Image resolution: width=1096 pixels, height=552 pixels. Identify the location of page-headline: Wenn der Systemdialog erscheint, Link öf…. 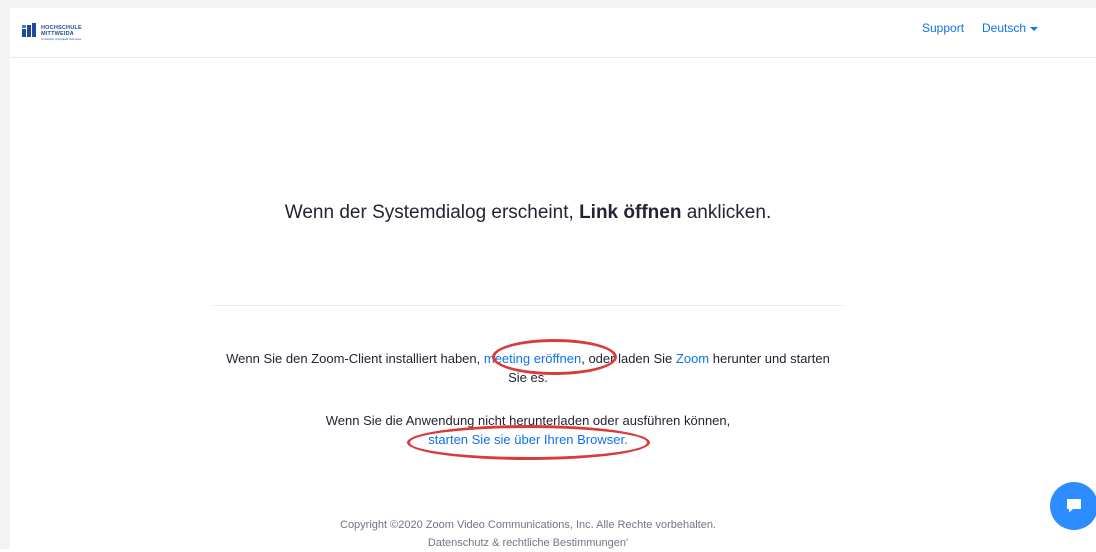
(528, 213).